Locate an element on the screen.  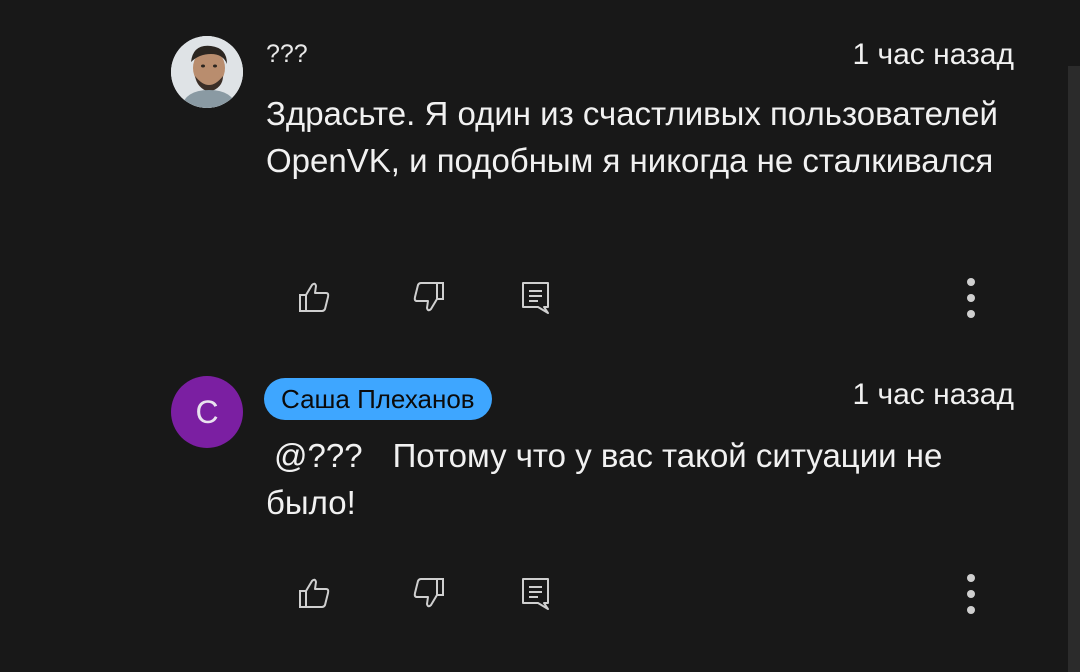
comment-author: ??? is located at coordinates (287, 54).